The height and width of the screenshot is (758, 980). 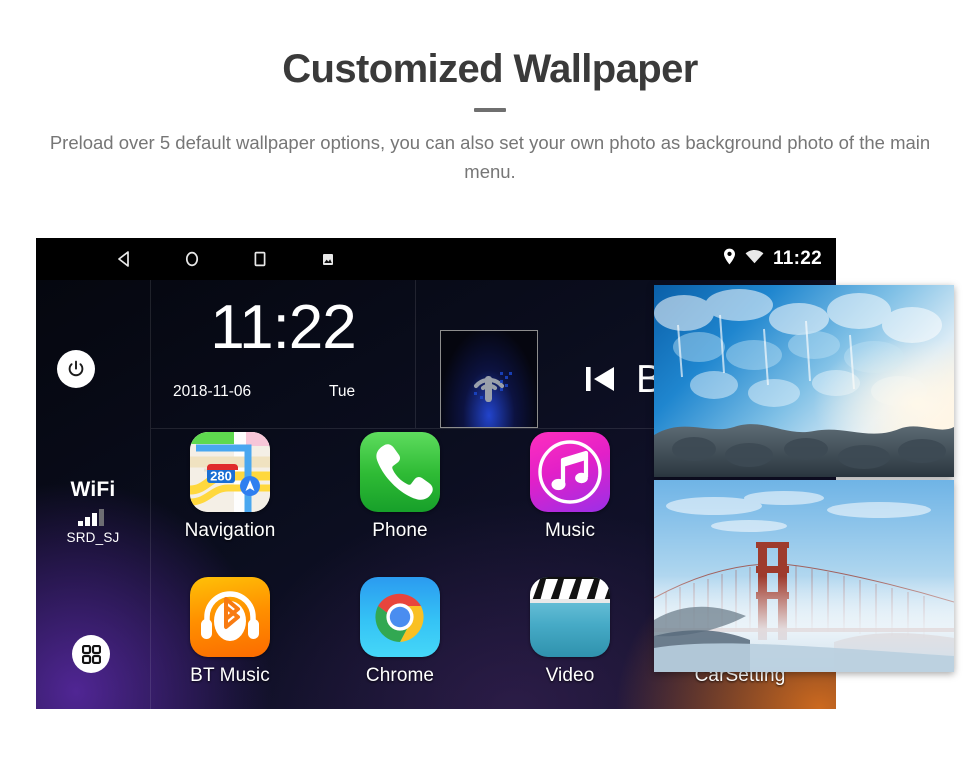 I want to click on previous-track-icon, so click(x=600, y=381).